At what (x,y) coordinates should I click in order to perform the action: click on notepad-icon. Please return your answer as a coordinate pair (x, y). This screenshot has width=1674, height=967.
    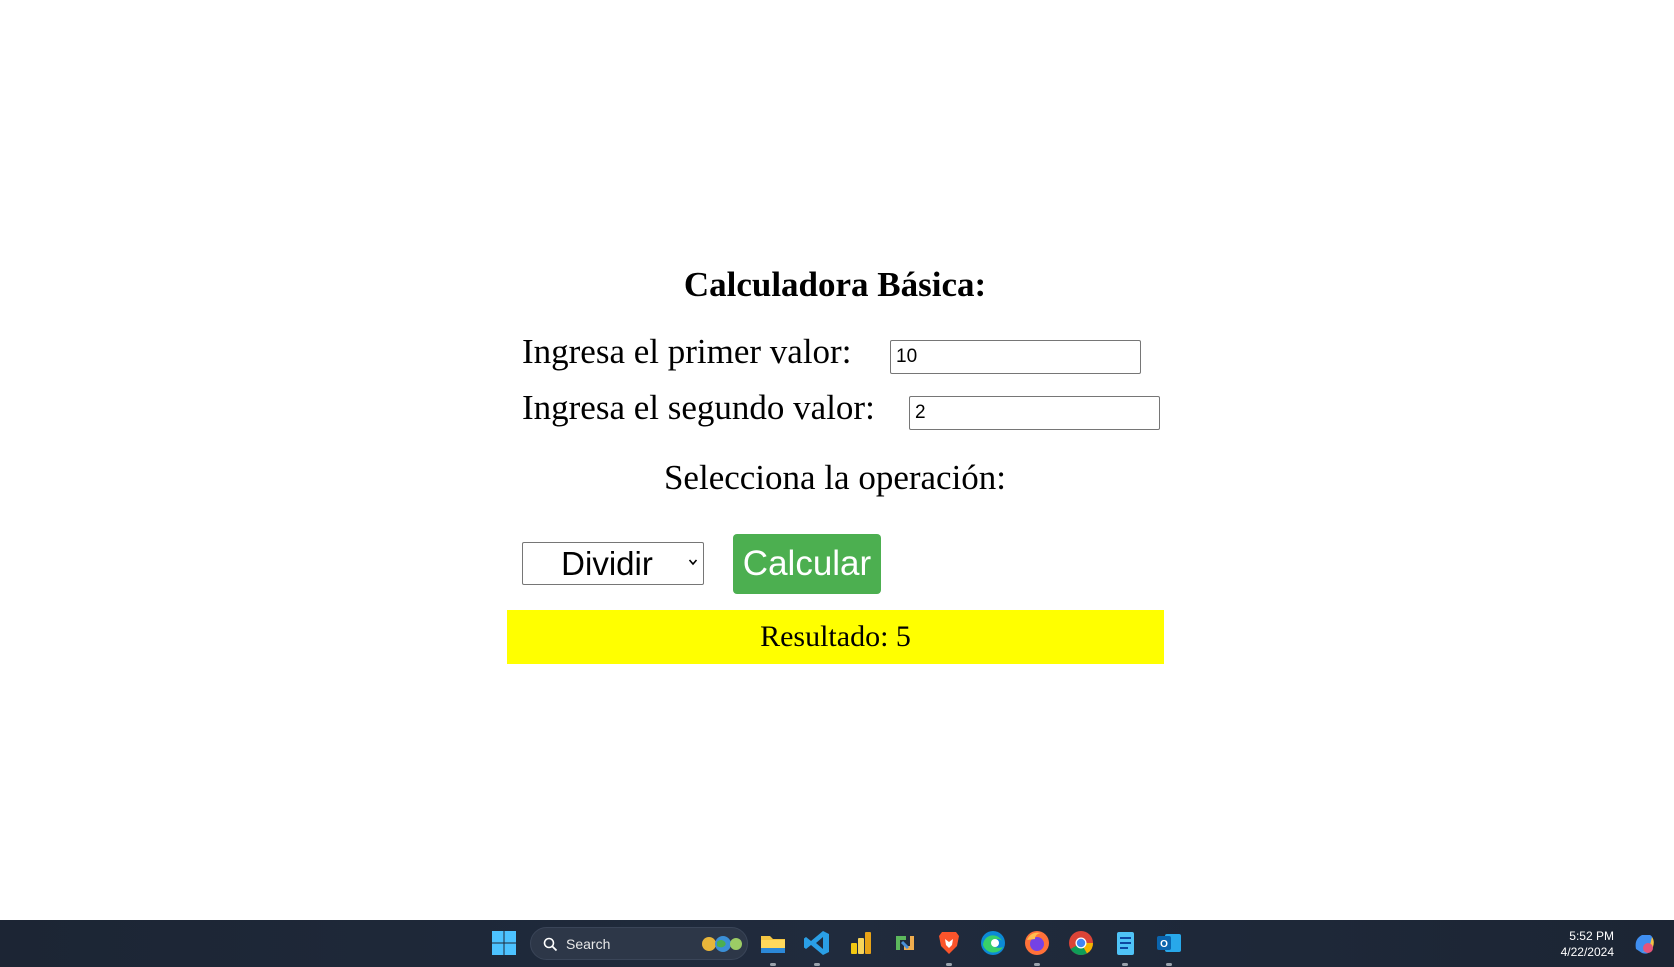
    Looking at the image, I should click on (1125, 943).